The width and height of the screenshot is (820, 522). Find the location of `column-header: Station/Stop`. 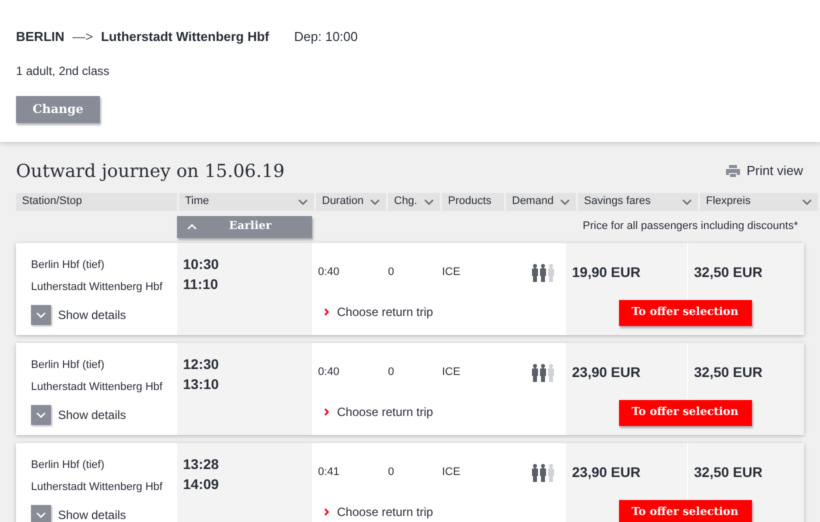

column-header: Station/Stop is located at coordinates (96, 201).